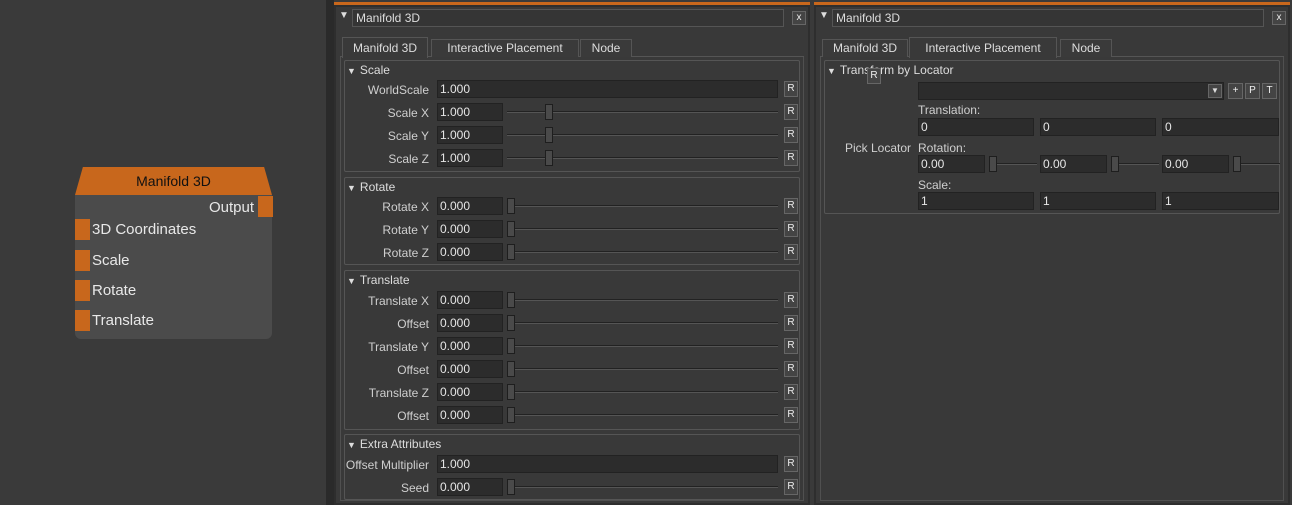 Image resolution: width=1292 pixels, height=505 pixels. Describe the element at coordinates (470, 346) in the screenshot. I see `translate-y-input: 0.000` at that location.